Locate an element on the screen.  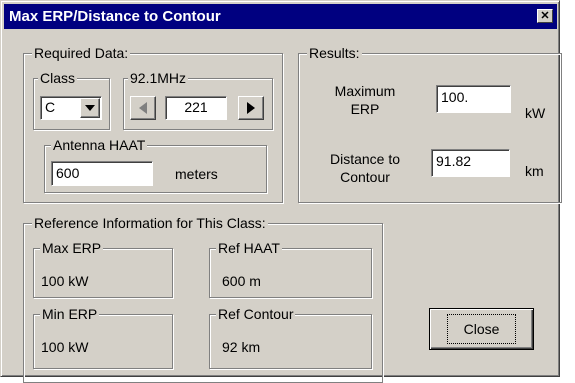
channel-prev-button is located at coordinates (143, 108).